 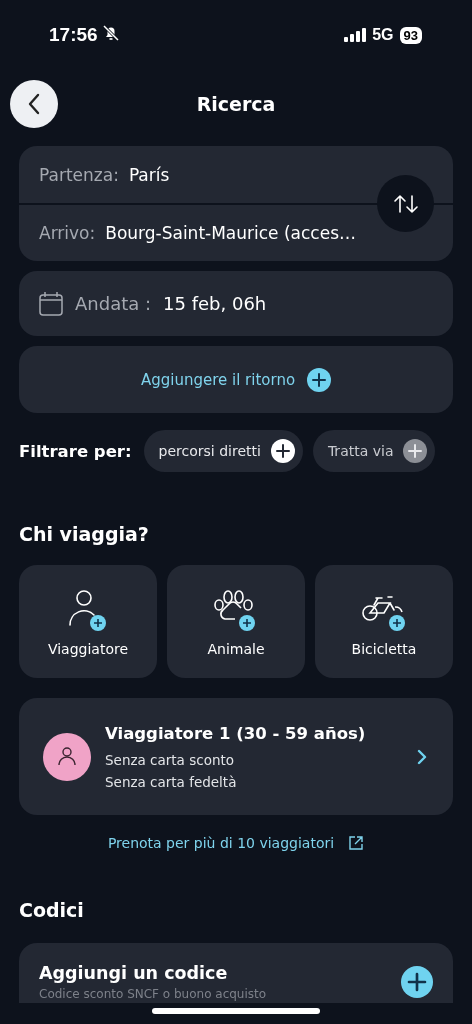 What do you see at coordinates (51, 303) in the screenshot?
I see `calendar-icon` at bounding box center [51, 303].